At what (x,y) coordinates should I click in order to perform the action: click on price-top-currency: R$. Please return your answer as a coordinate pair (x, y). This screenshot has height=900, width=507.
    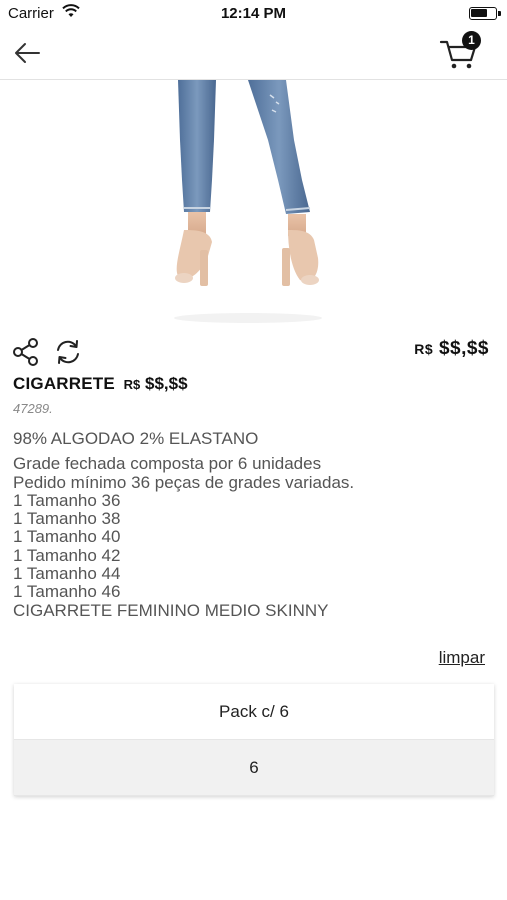
    Looking at the image, I should click on (424, 349).